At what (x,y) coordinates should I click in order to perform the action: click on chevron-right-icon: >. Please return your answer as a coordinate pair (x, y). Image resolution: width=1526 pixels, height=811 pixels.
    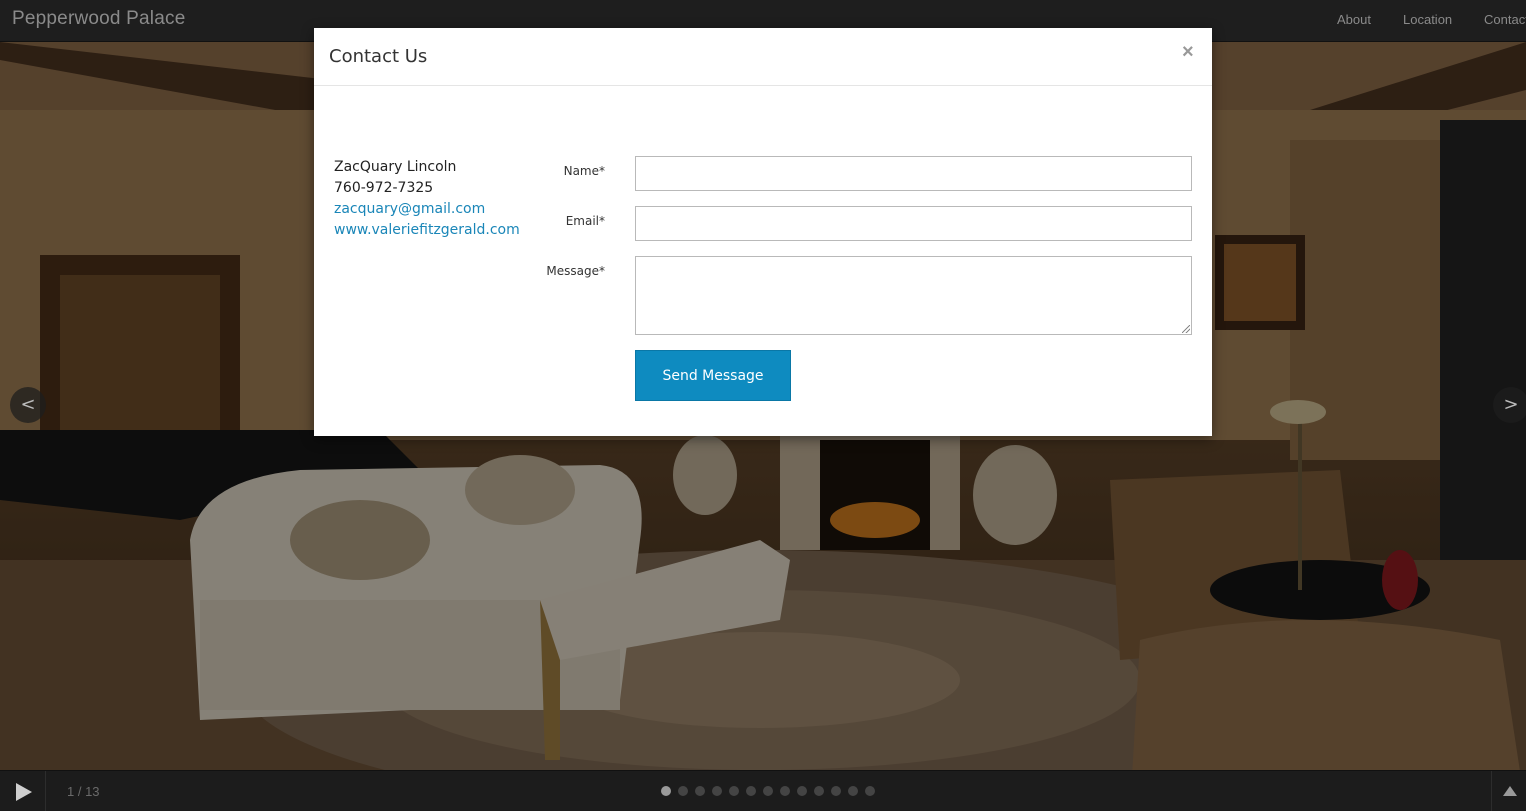
    Looking at the image, I should click on (1511, 404).